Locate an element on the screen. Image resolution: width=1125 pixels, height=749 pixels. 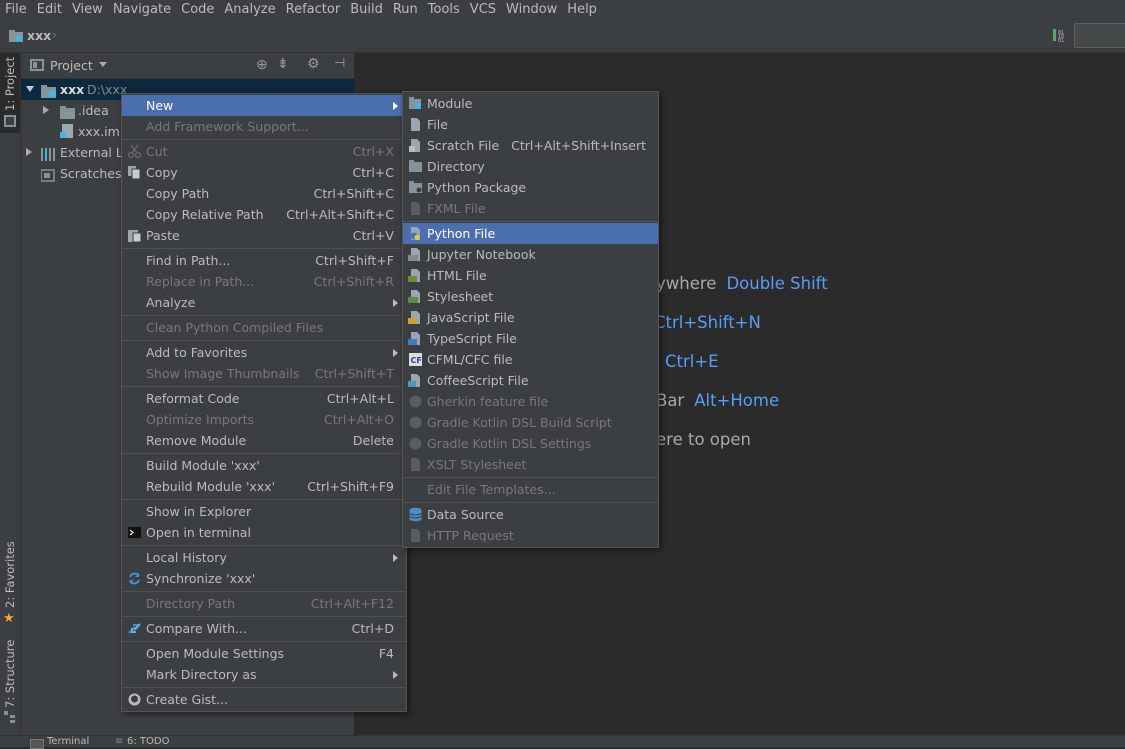
ctx-clean-python-compiled-files: Clean Python Compiled Files is located at coordinates (264, 327).